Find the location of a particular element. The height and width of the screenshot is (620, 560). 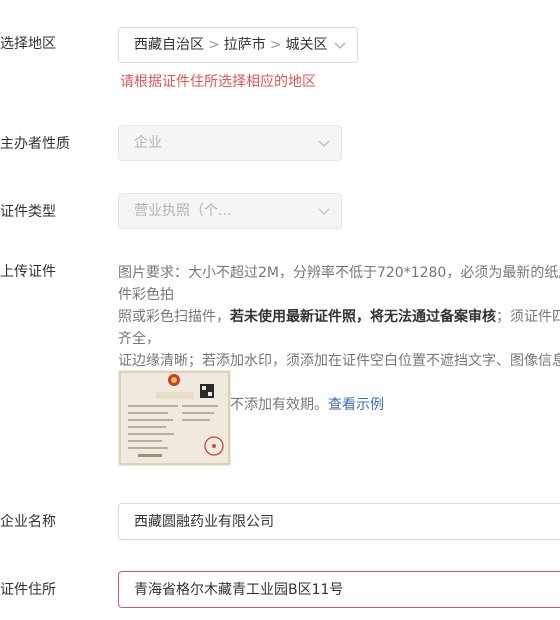

organizer-type-select: 企业 is located at coordinates (230, 143).